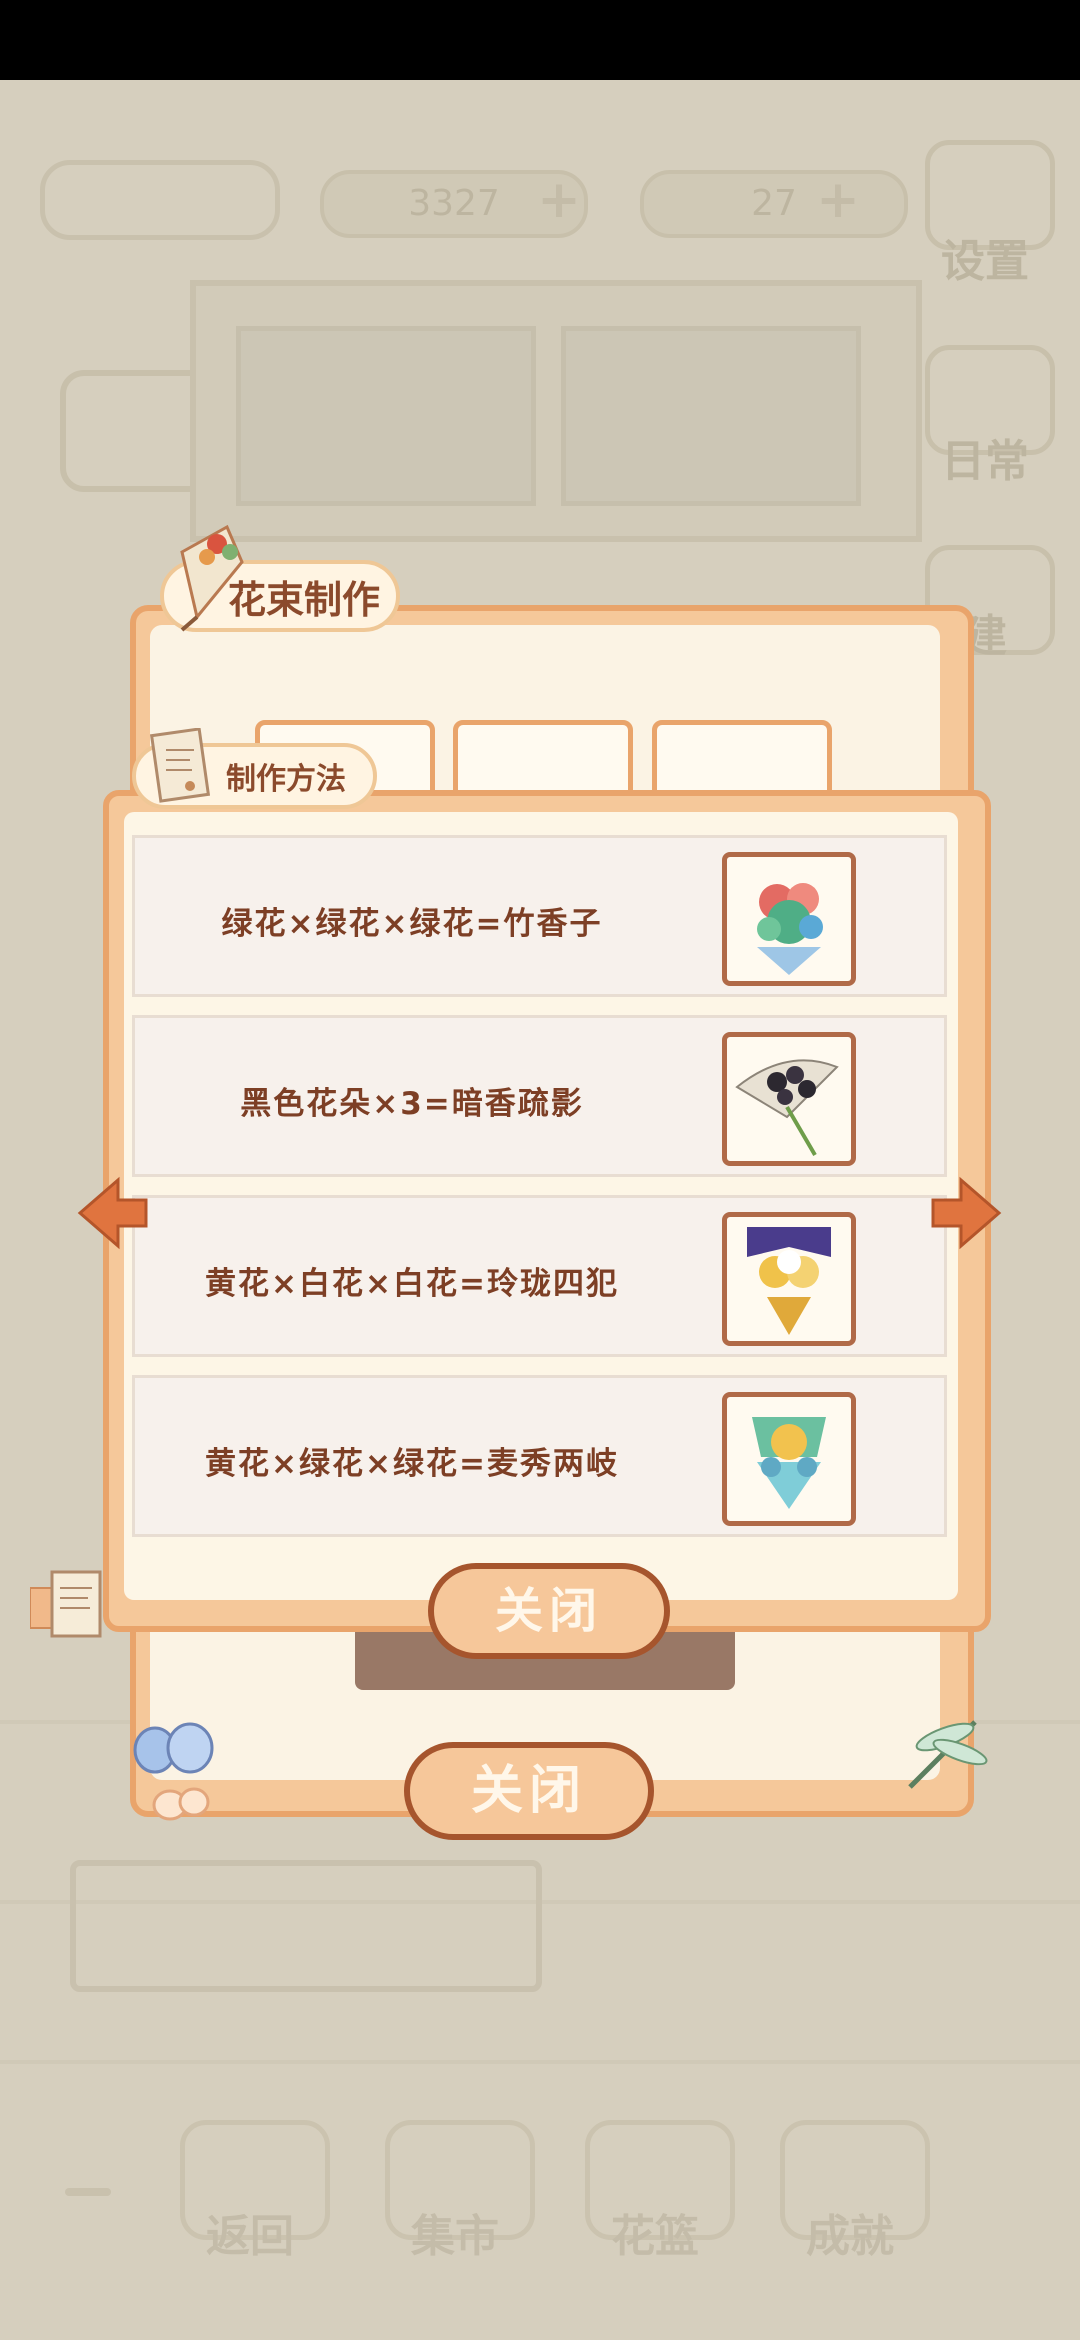  Describe the element at coordinates (787, 1108) in the screenshot. I see `bouquet-black-icon` at that location.